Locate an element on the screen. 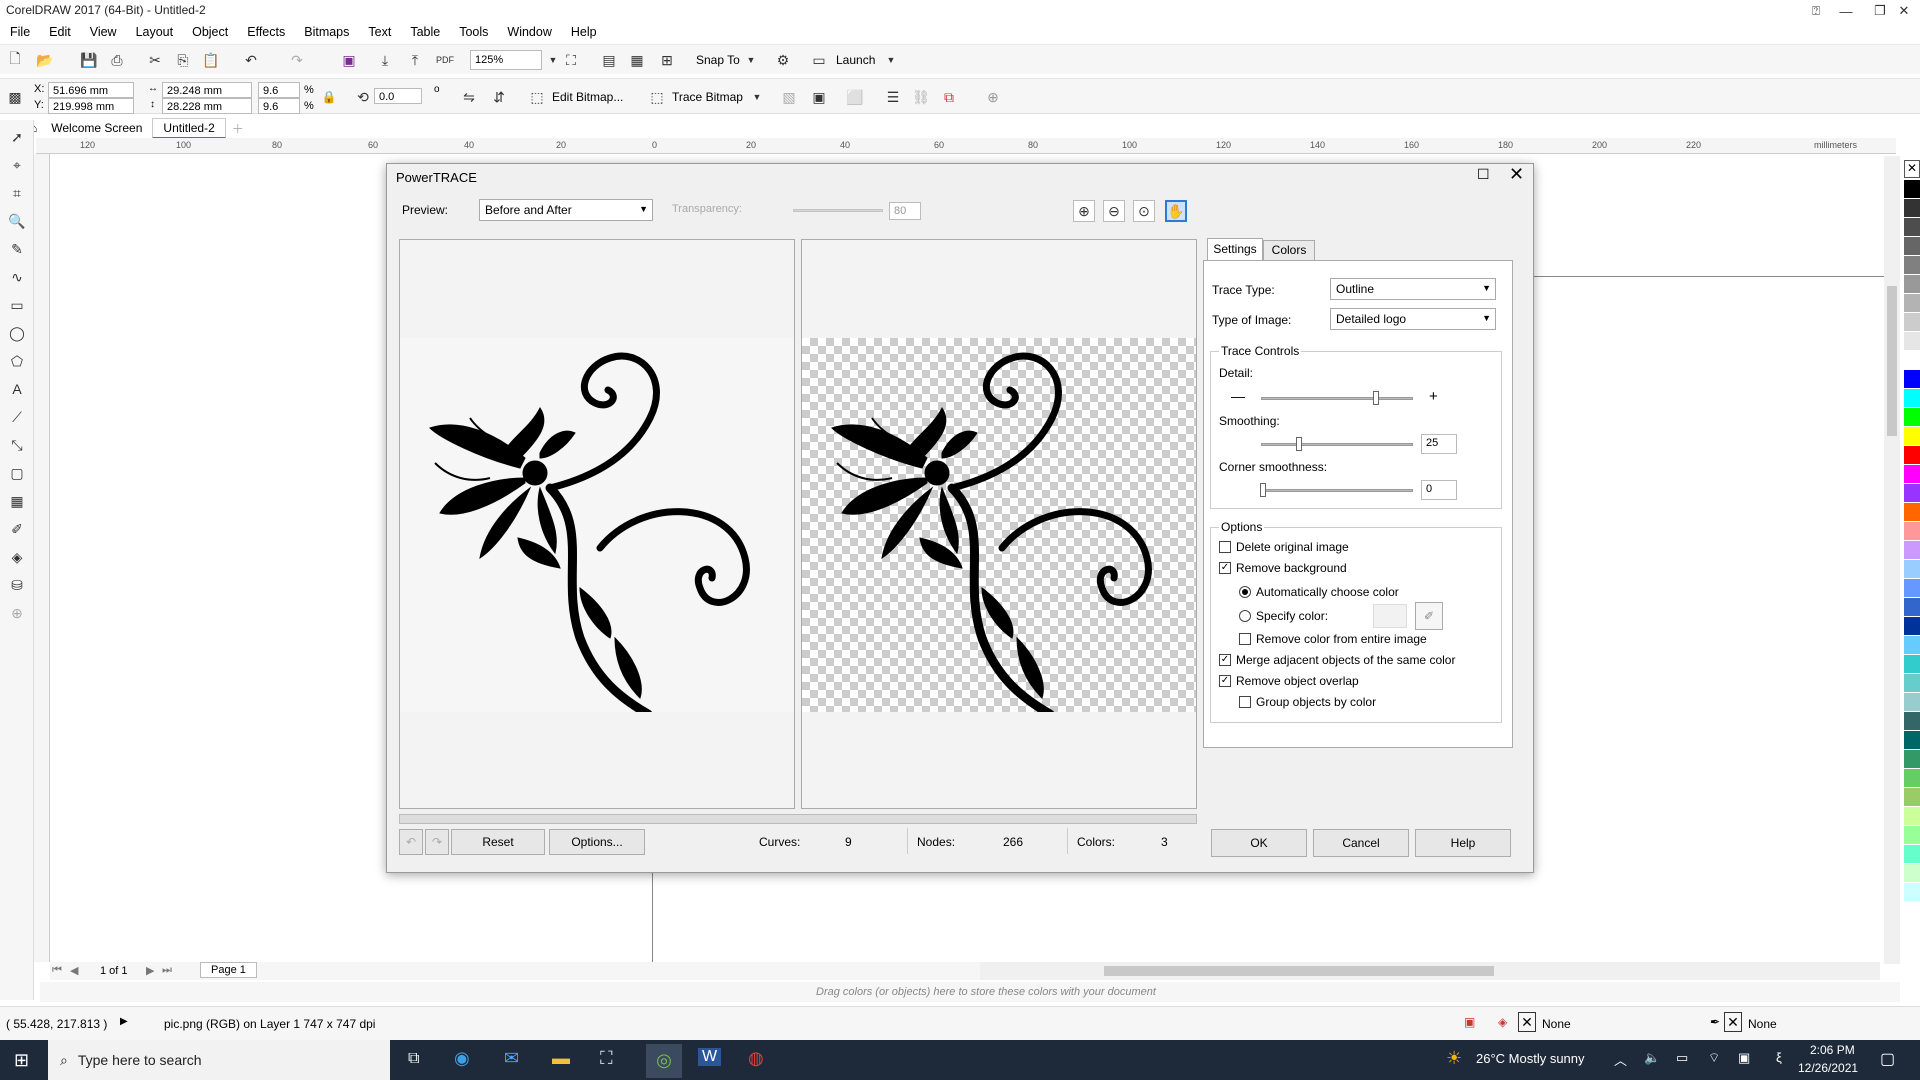 Image resolution: width=1920 pixels, height=1080 pixels. volume-icon: 🔈 is located at coordinates (1652, 1058).